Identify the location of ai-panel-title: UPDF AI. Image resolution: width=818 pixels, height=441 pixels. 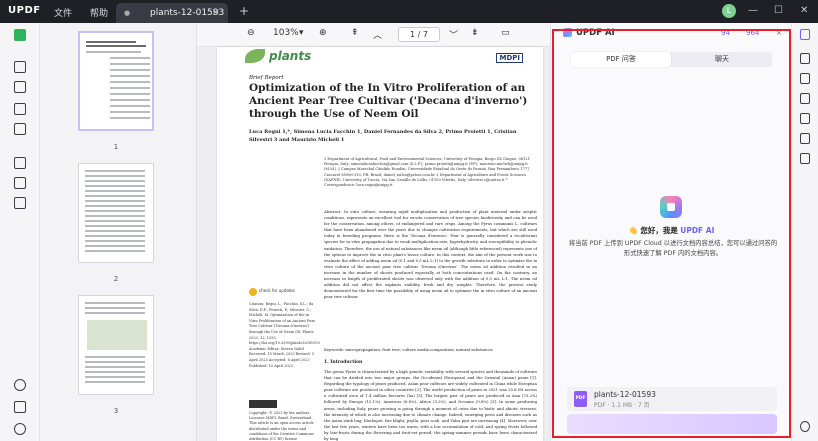
(595, 33).